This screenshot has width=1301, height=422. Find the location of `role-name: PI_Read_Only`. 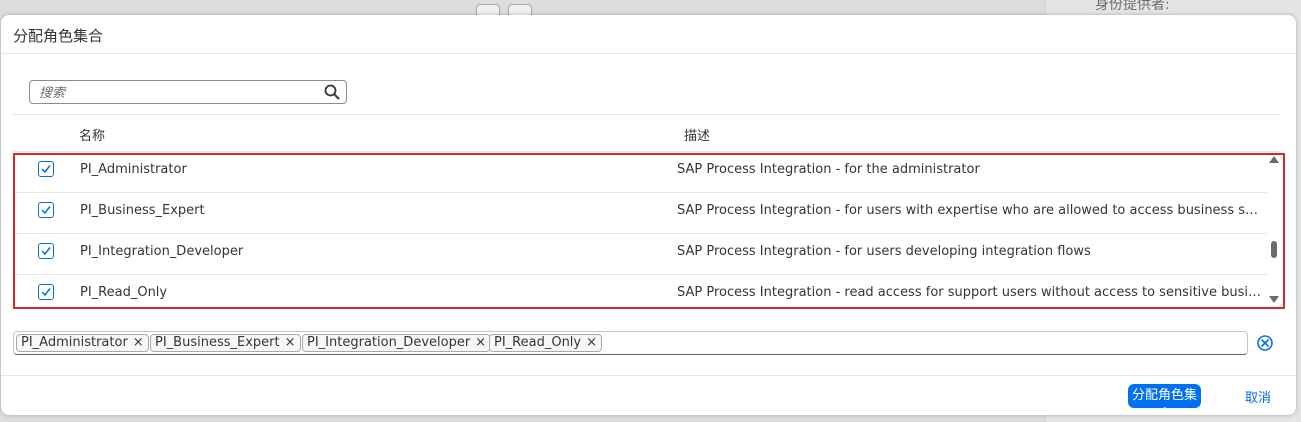

role-name: PI_Read_Only is located at coordinates (124, 292).